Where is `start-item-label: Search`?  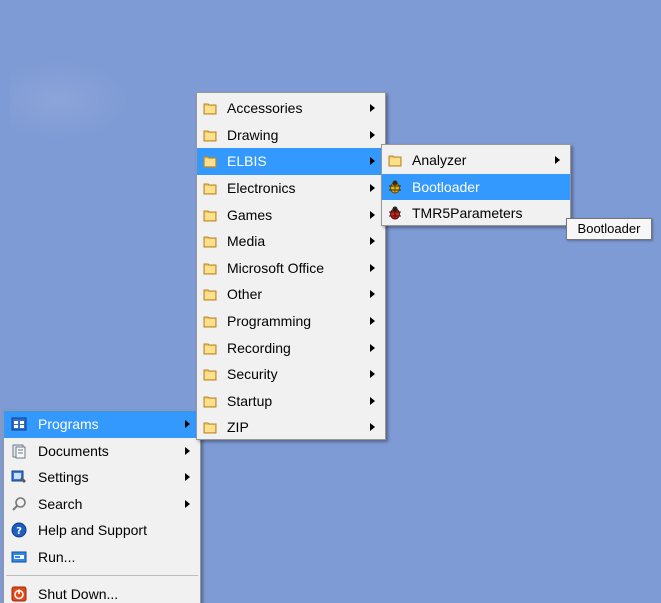 start-item-label: Search is located at coordinates (60, 503).